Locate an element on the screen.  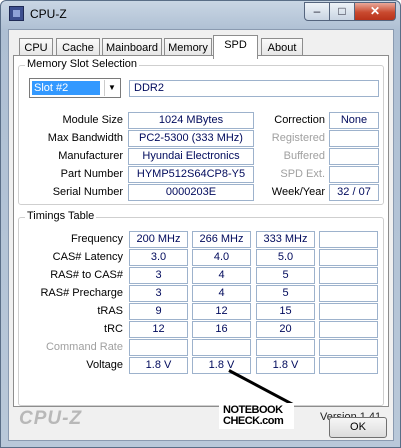
timing-cell: 4.0 is located at coordinates (221, 257).